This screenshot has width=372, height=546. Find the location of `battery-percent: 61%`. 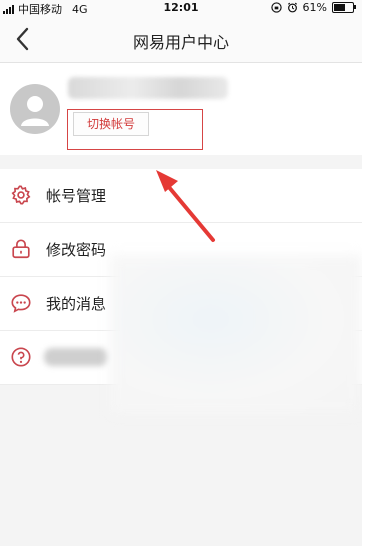

battery-percent: 61% is located at coordinates (314, 7).